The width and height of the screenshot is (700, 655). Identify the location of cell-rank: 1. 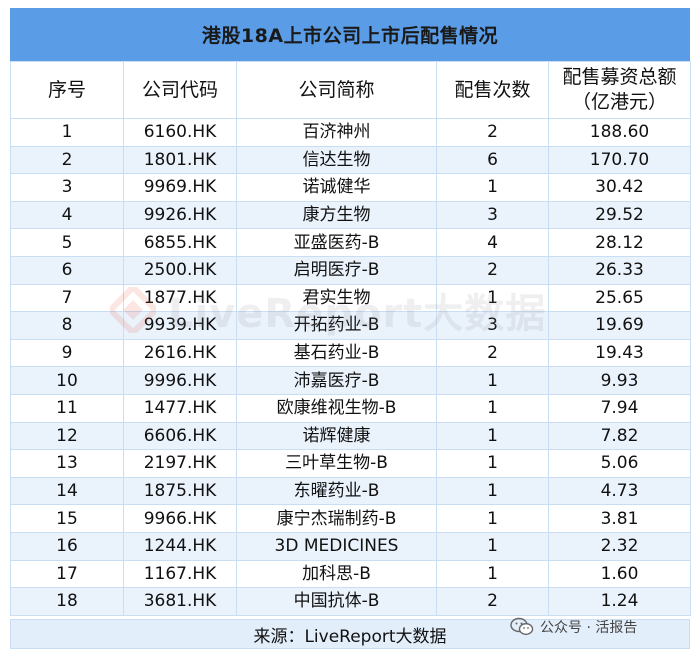
(67, 132).